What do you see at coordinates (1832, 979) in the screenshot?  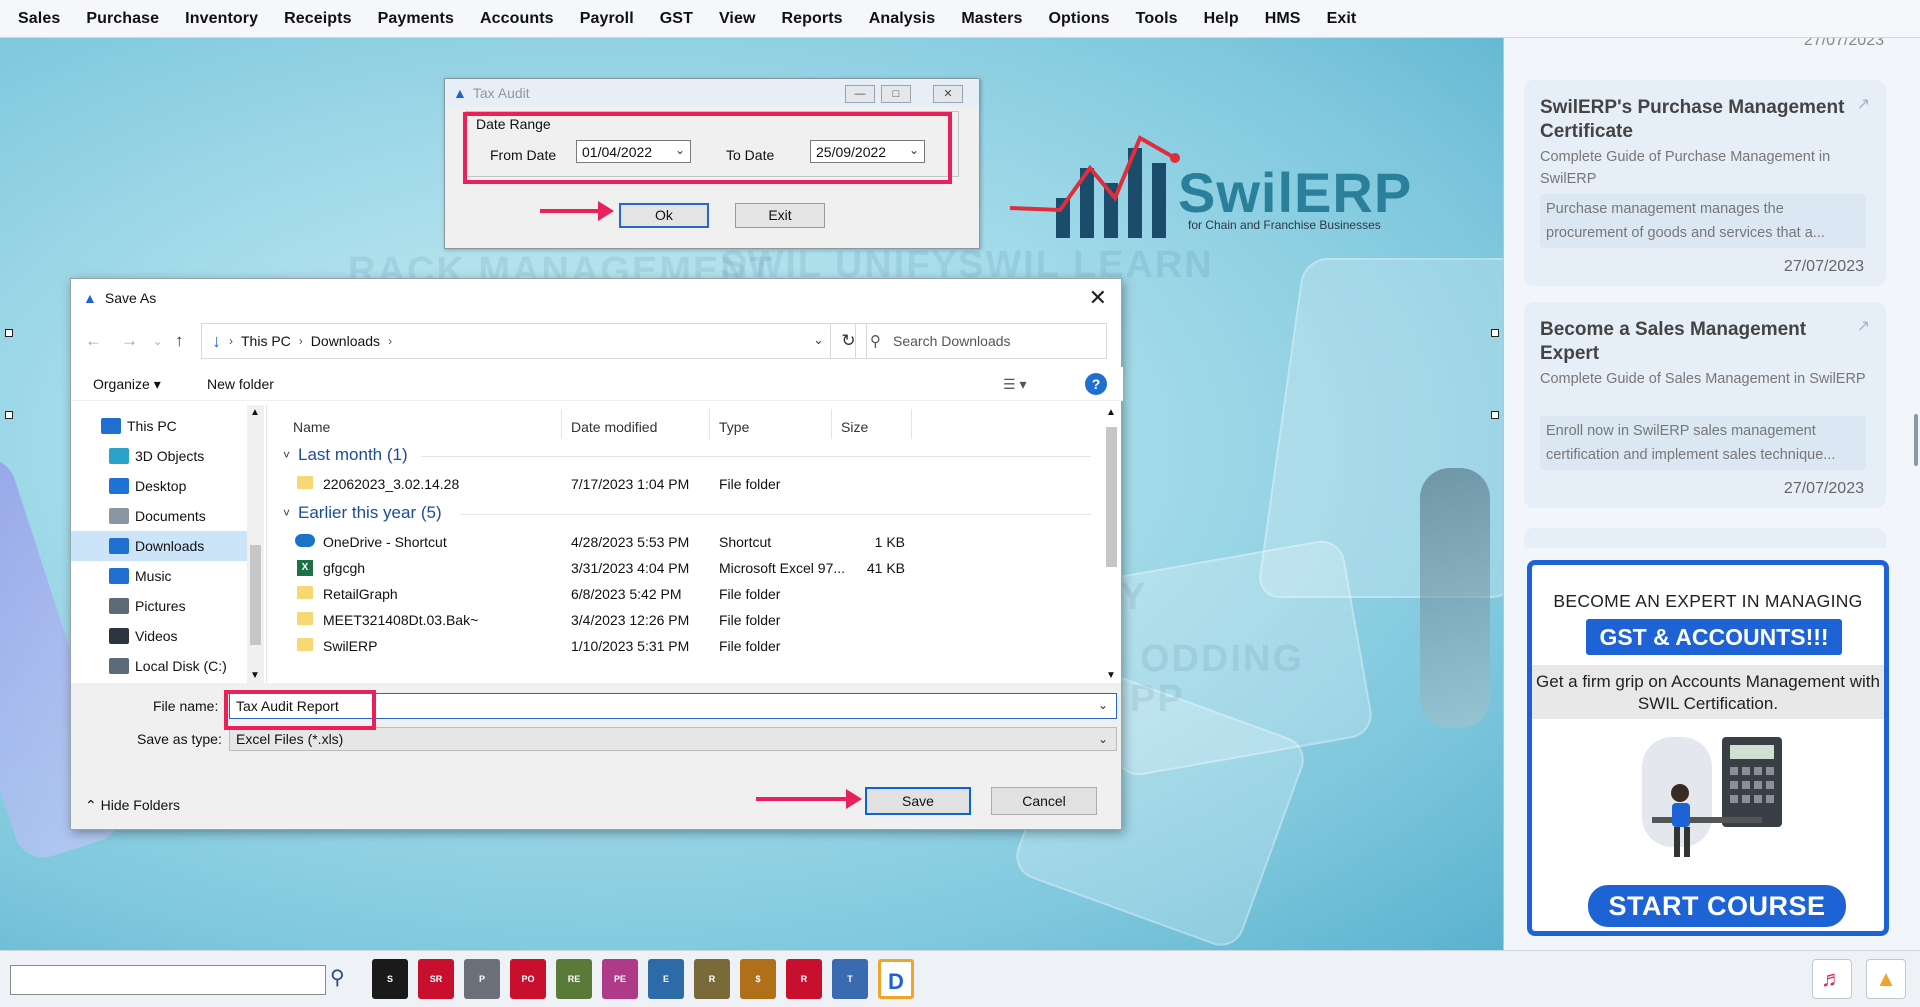 I see `announcement-icon: ♬` at bounding box center [1832, 979].